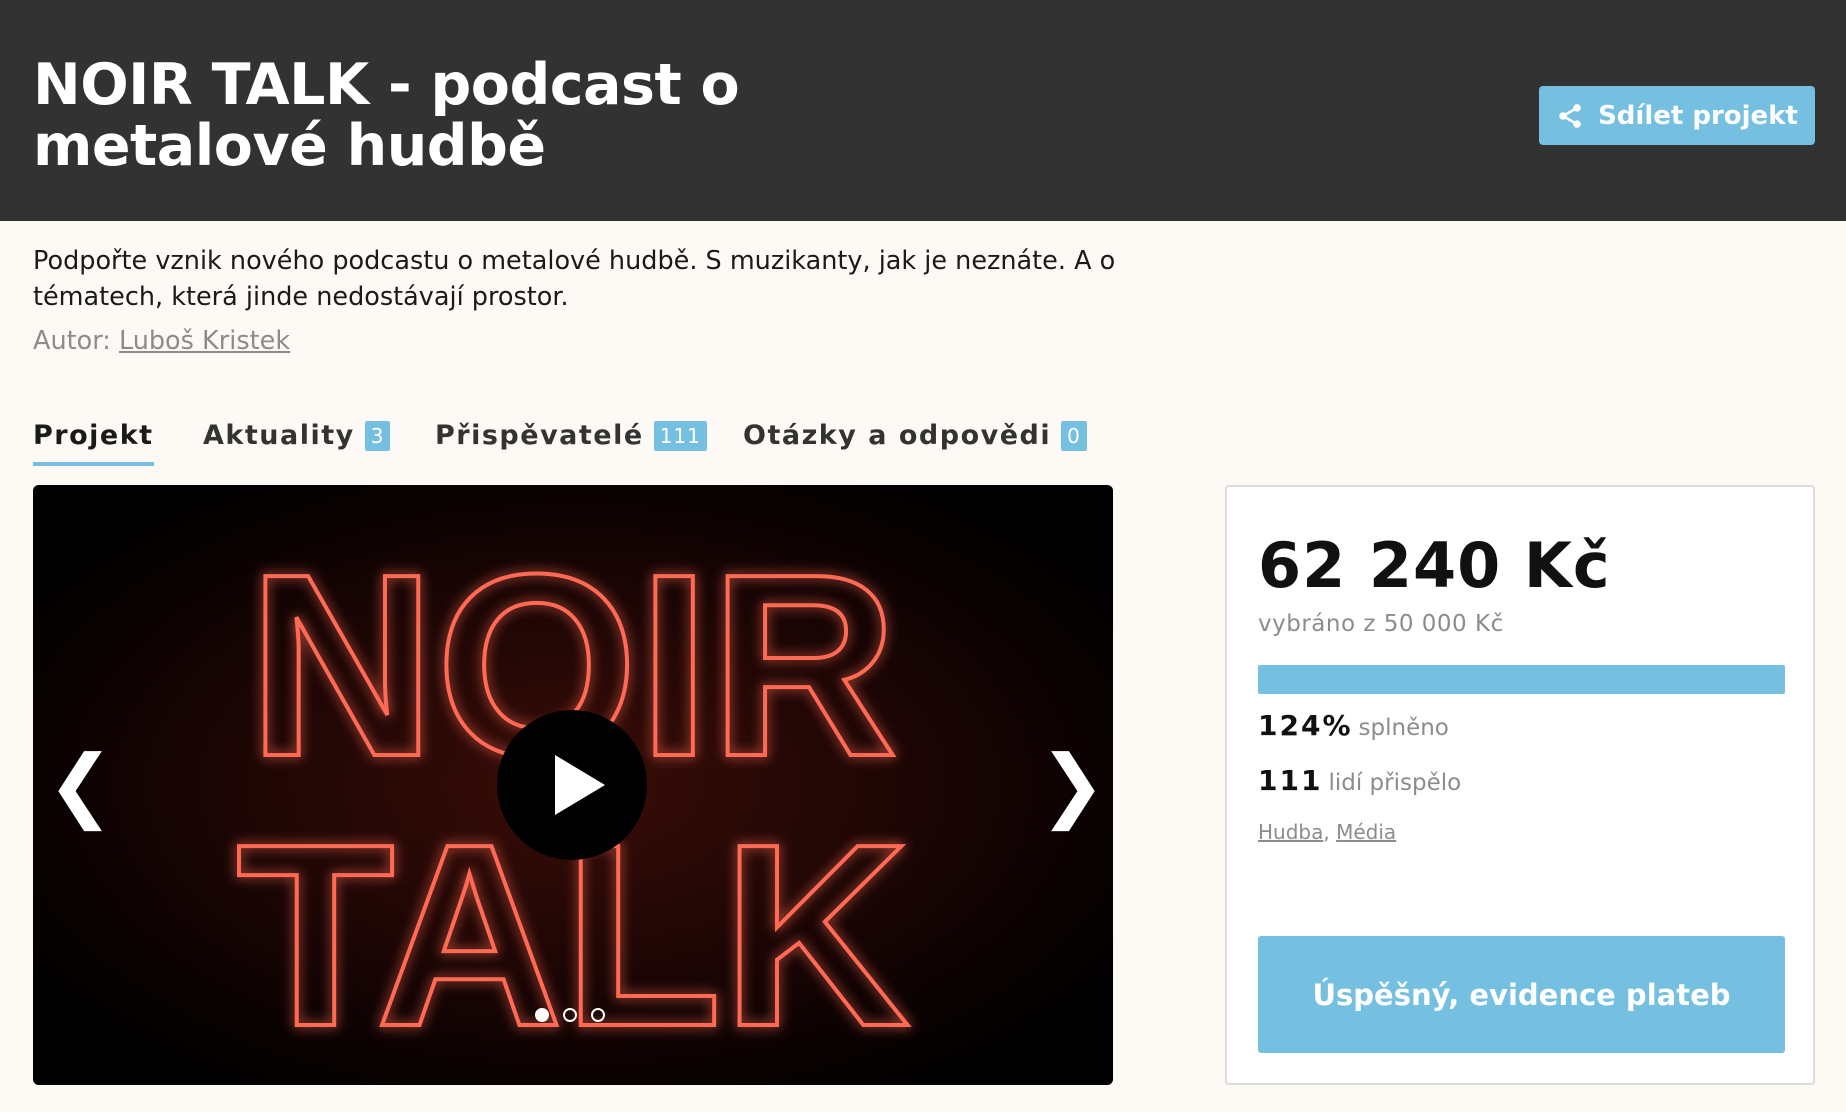 This screenshot has height=1112, width=1846. I want to click on share-project-button: Sdílet projekt, so click(1677, 115).